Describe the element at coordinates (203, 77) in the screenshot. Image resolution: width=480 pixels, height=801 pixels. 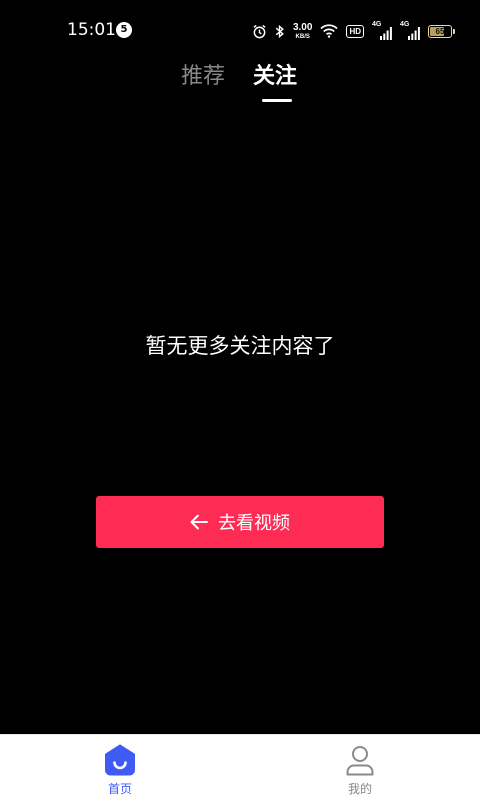
I see `tab-recommend: 推荐` at that location.